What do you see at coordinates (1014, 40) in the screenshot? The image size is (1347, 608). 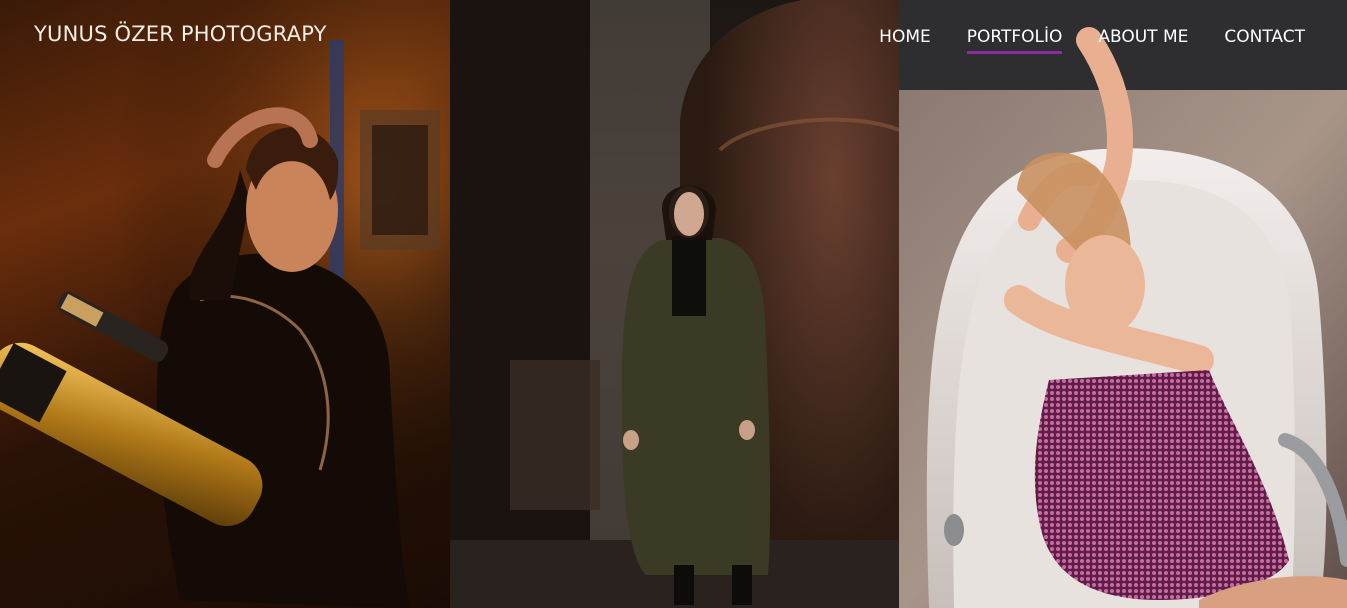 I see `nav-portfolio-link: PORTFOLİO` at bounding box center [1014, 40].